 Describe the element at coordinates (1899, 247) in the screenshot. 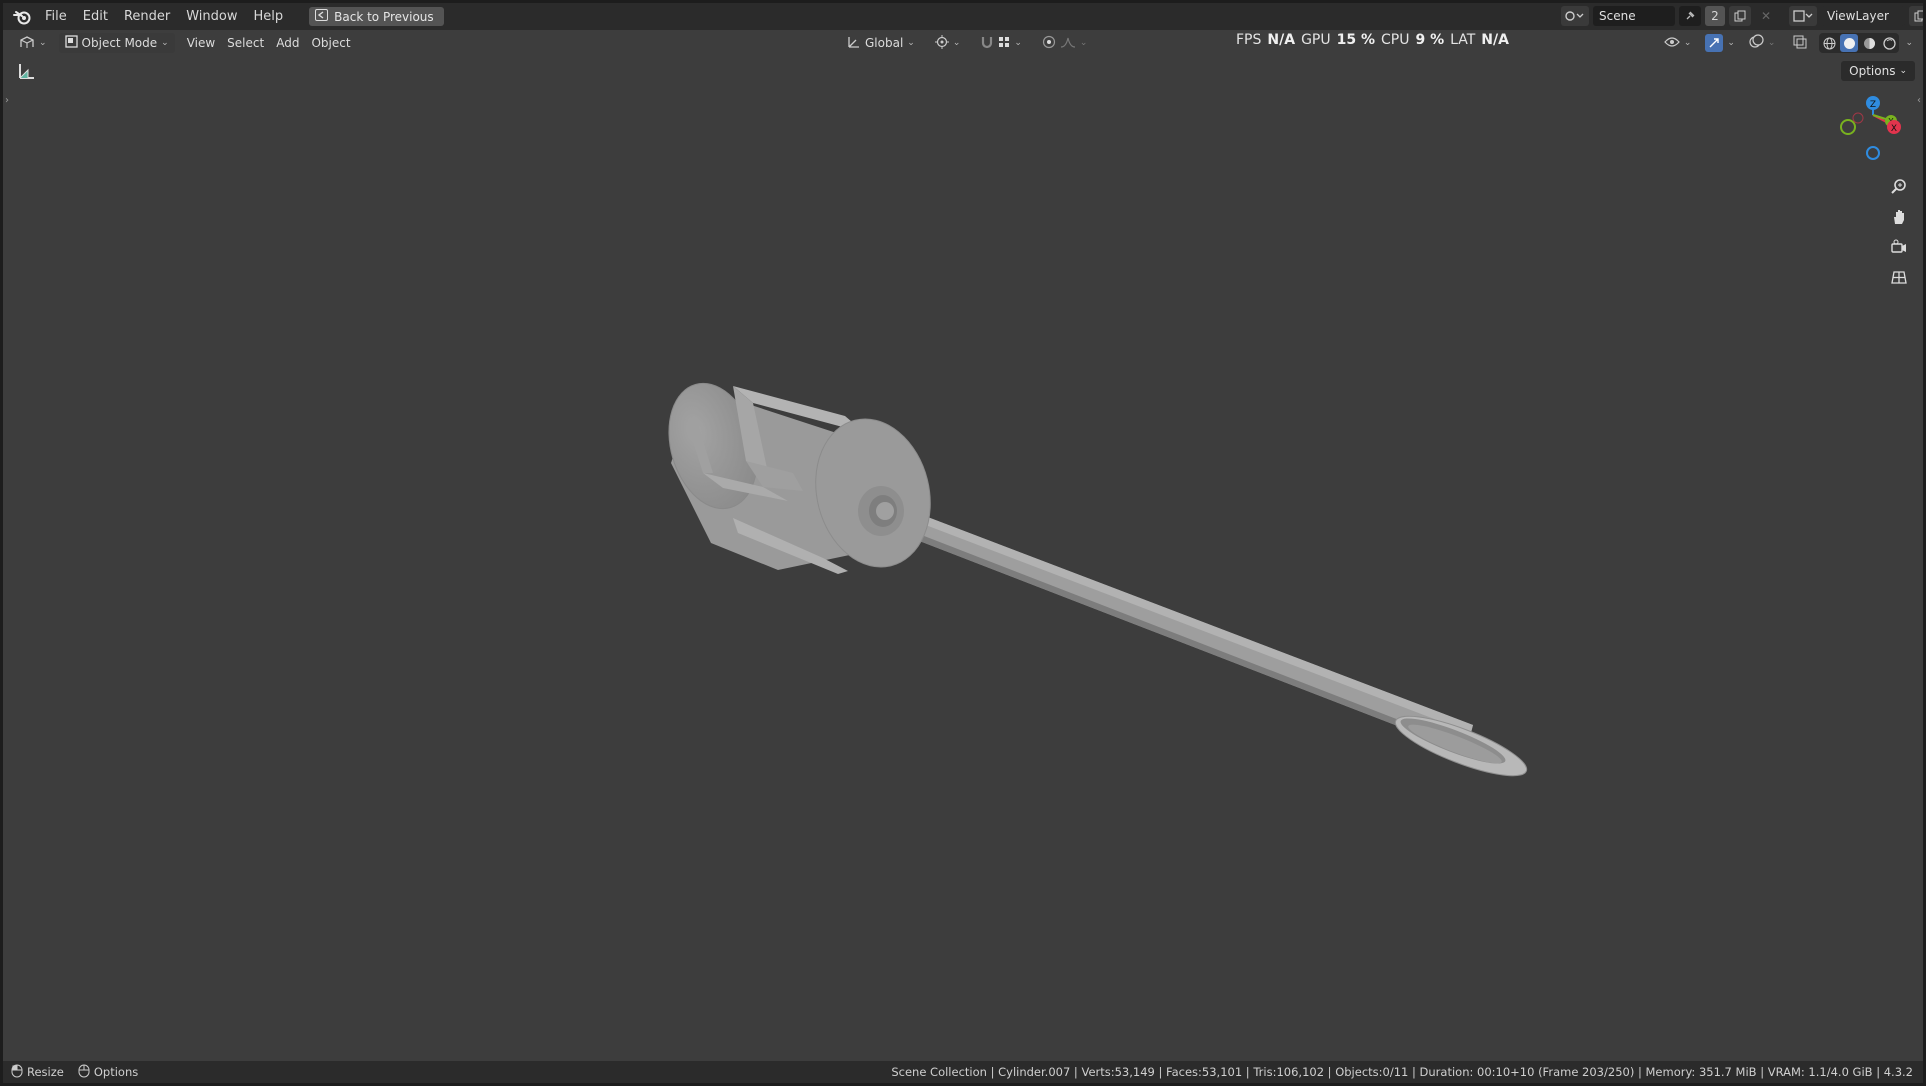

I see `camera-view-icon` at that location.